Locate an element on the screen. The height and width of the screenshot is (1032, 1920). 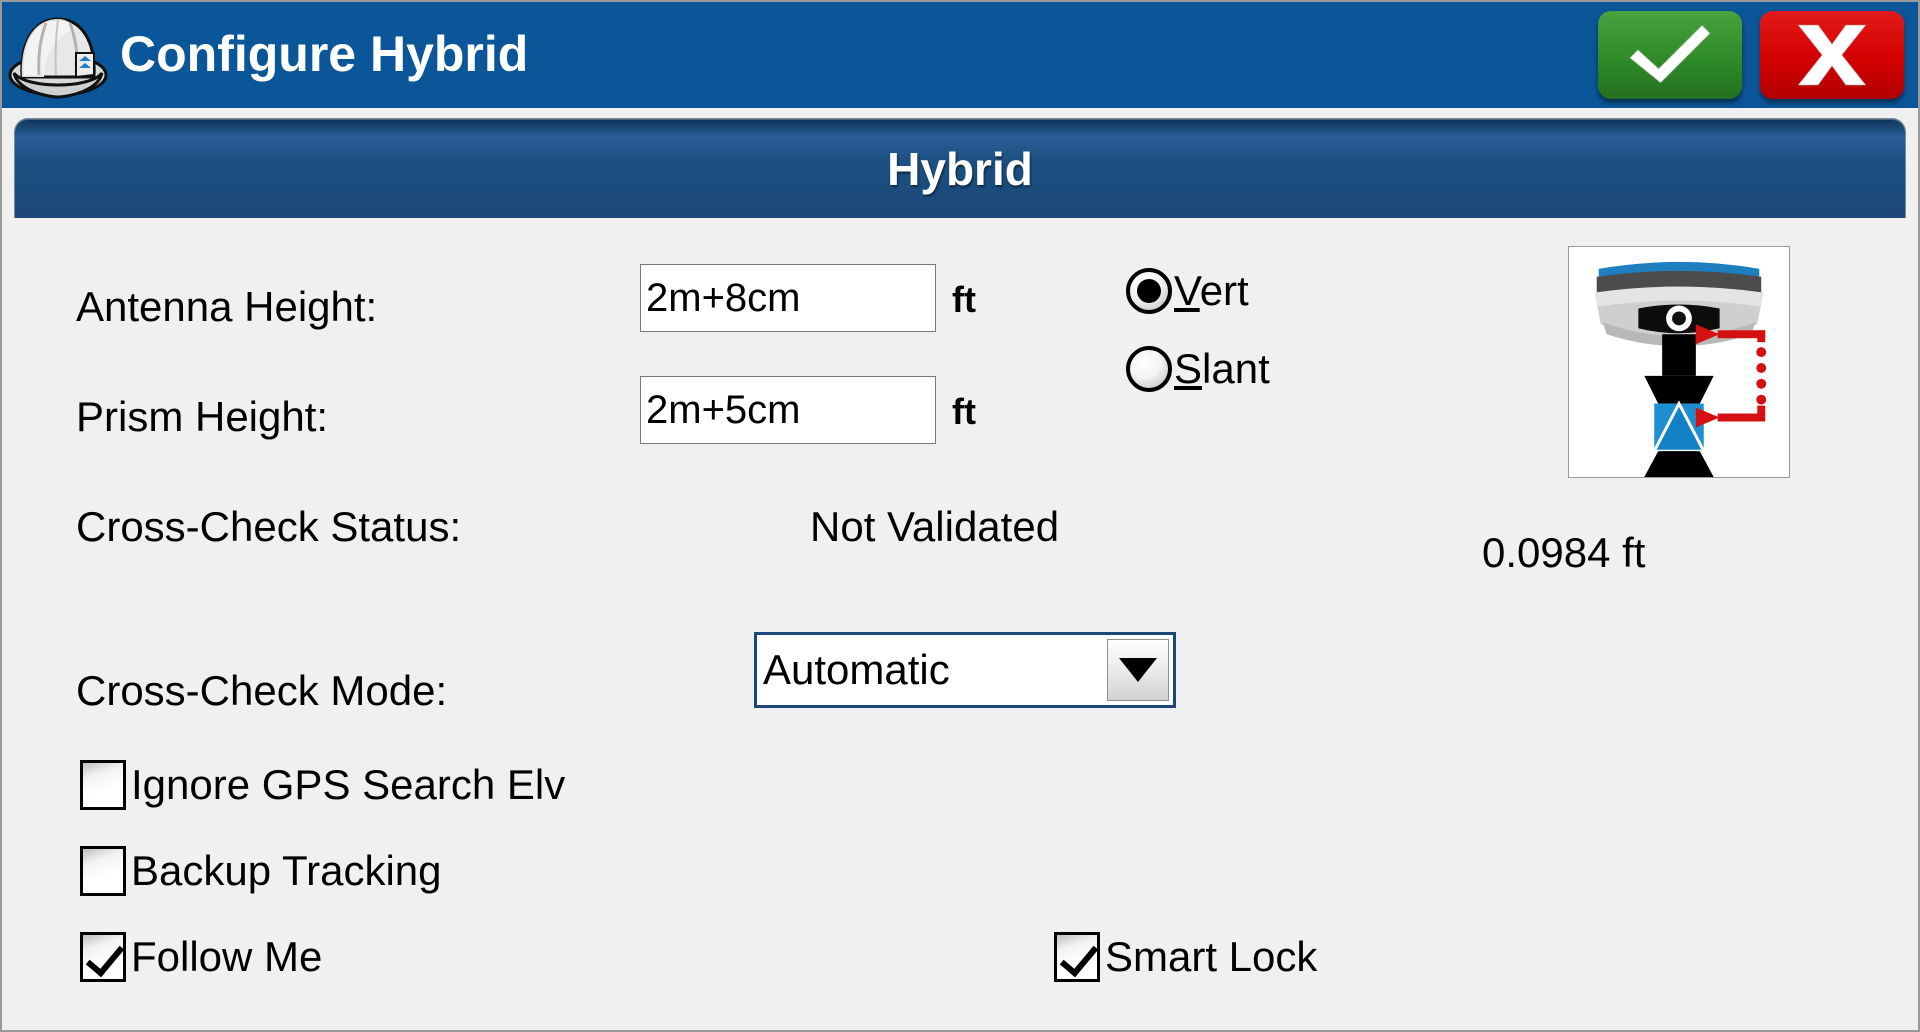
cross-check-status-label: Cross-Check Status: is located at coordinates (269, 526).